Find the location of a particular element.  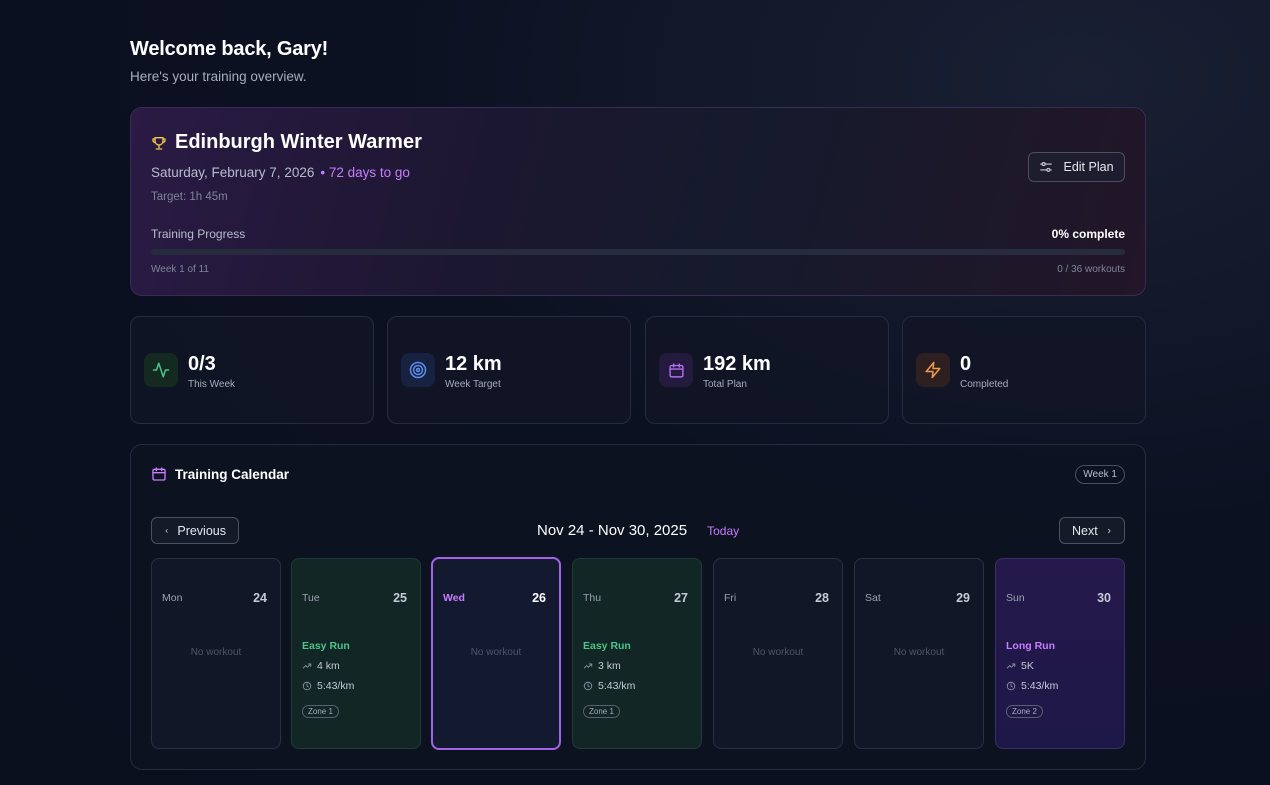

previous-label: Previous is located at coordinates (201, 530).